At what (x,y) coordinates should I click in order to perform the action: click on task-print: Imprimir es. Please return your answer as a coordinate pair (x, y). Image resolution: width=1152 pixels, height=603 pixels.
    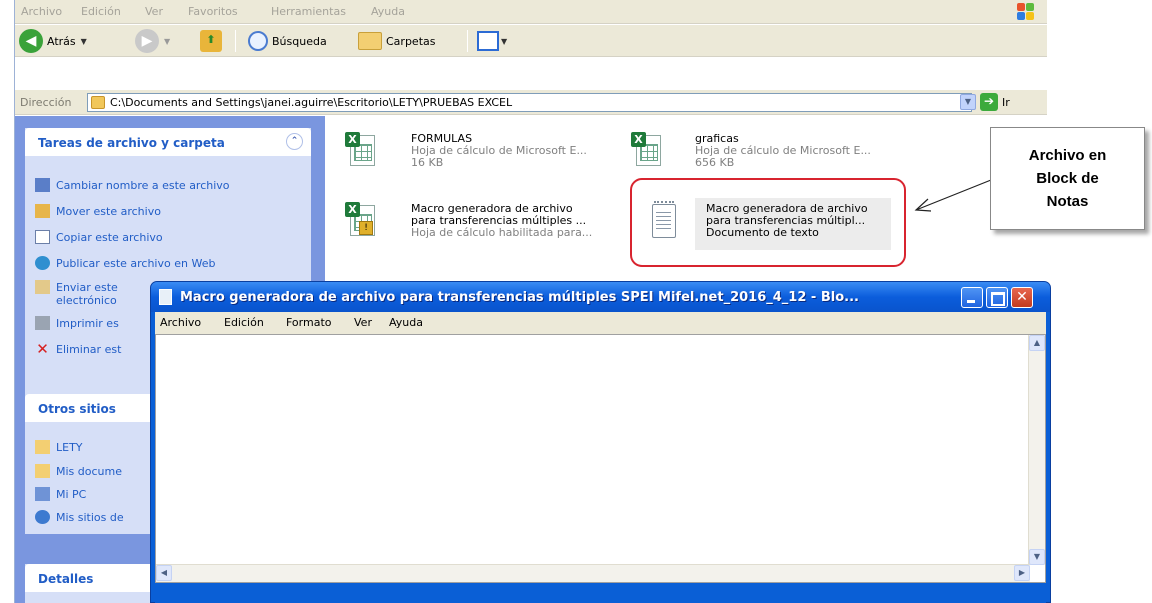
    Looking at the image, I should click on (77, 323).